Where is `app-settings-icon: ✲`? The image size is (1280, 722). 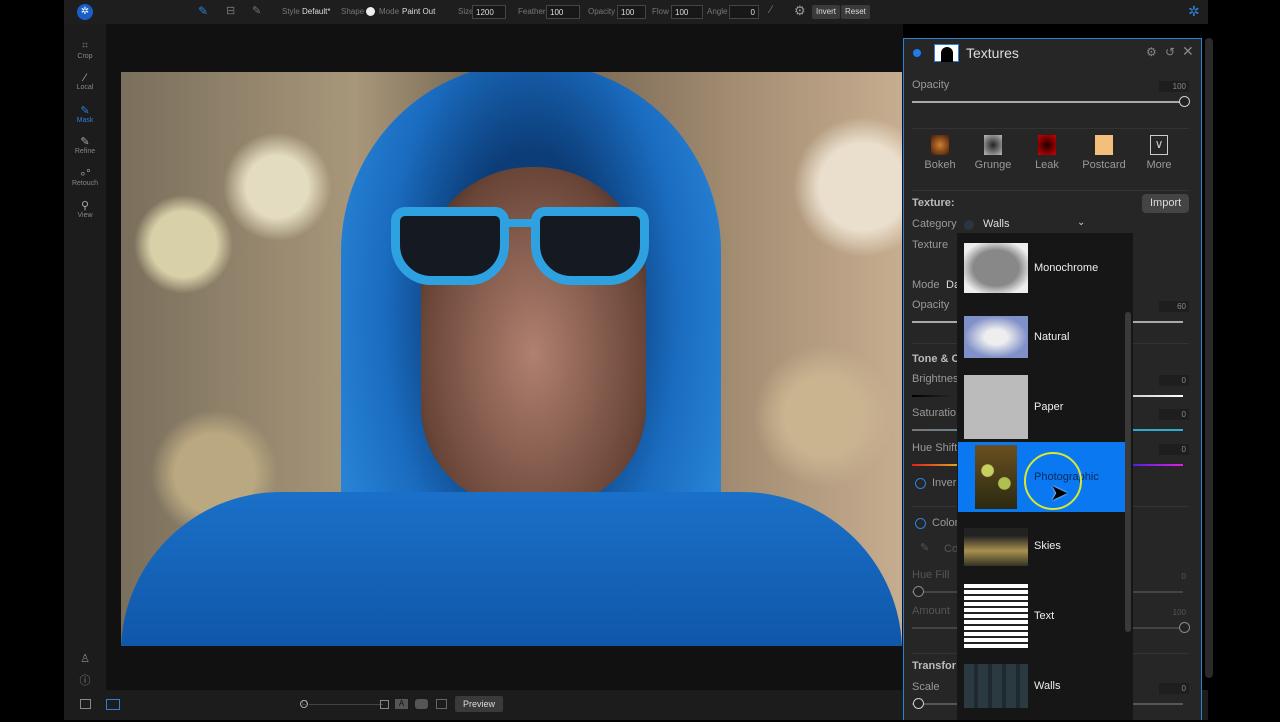 app-settings-icon: ✲ is located at coordinates (1194, 11).